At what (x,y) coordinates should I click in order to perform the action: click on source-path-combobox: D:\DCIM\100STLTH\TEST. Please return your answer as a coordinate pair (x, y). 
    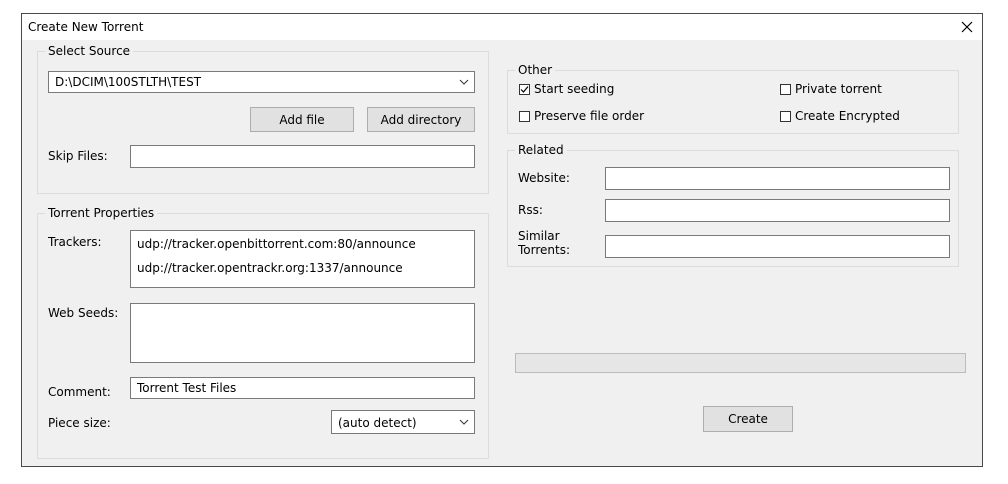
    Looking at the image, I should click on (261, 82).